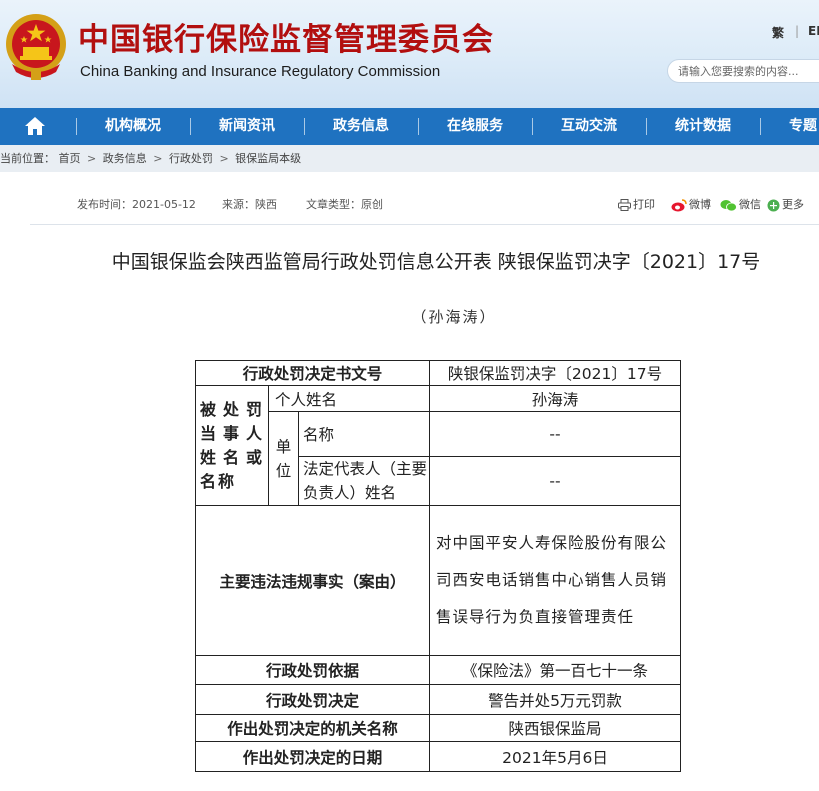 The height and width of the screenshot is (791, 819). I want to click on breadcrumb-government-link: 政务信息, so click(125, 158).